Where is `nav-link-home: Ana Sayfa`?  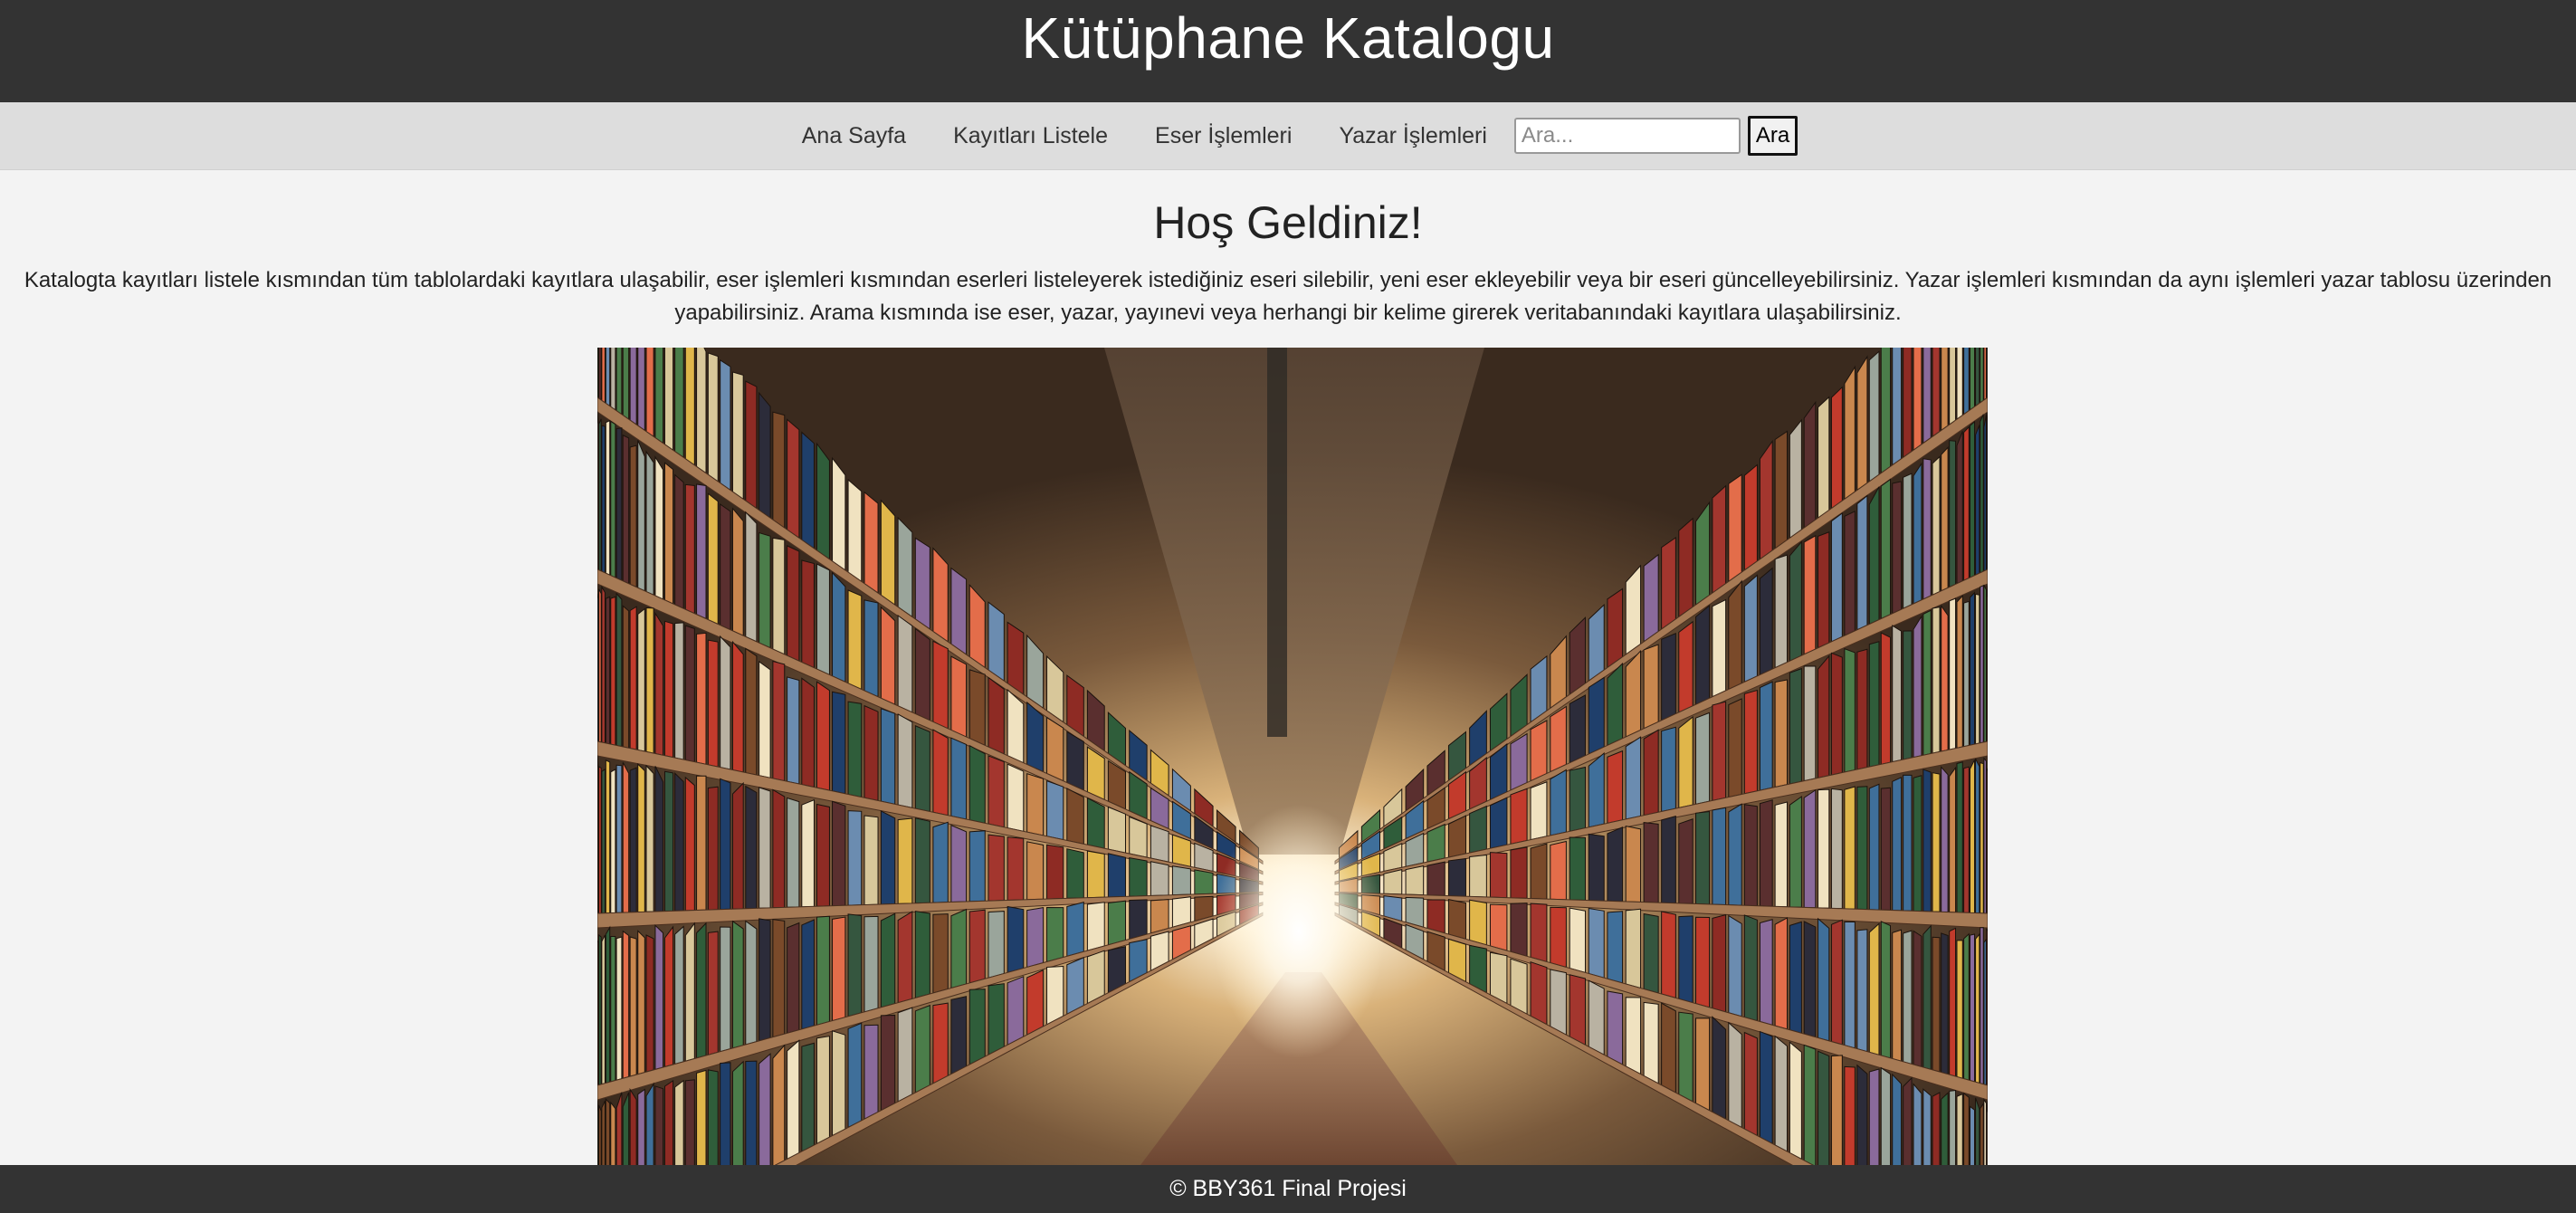
nav-link-home: Ana Sayfa is located at coordinates (854, 135).